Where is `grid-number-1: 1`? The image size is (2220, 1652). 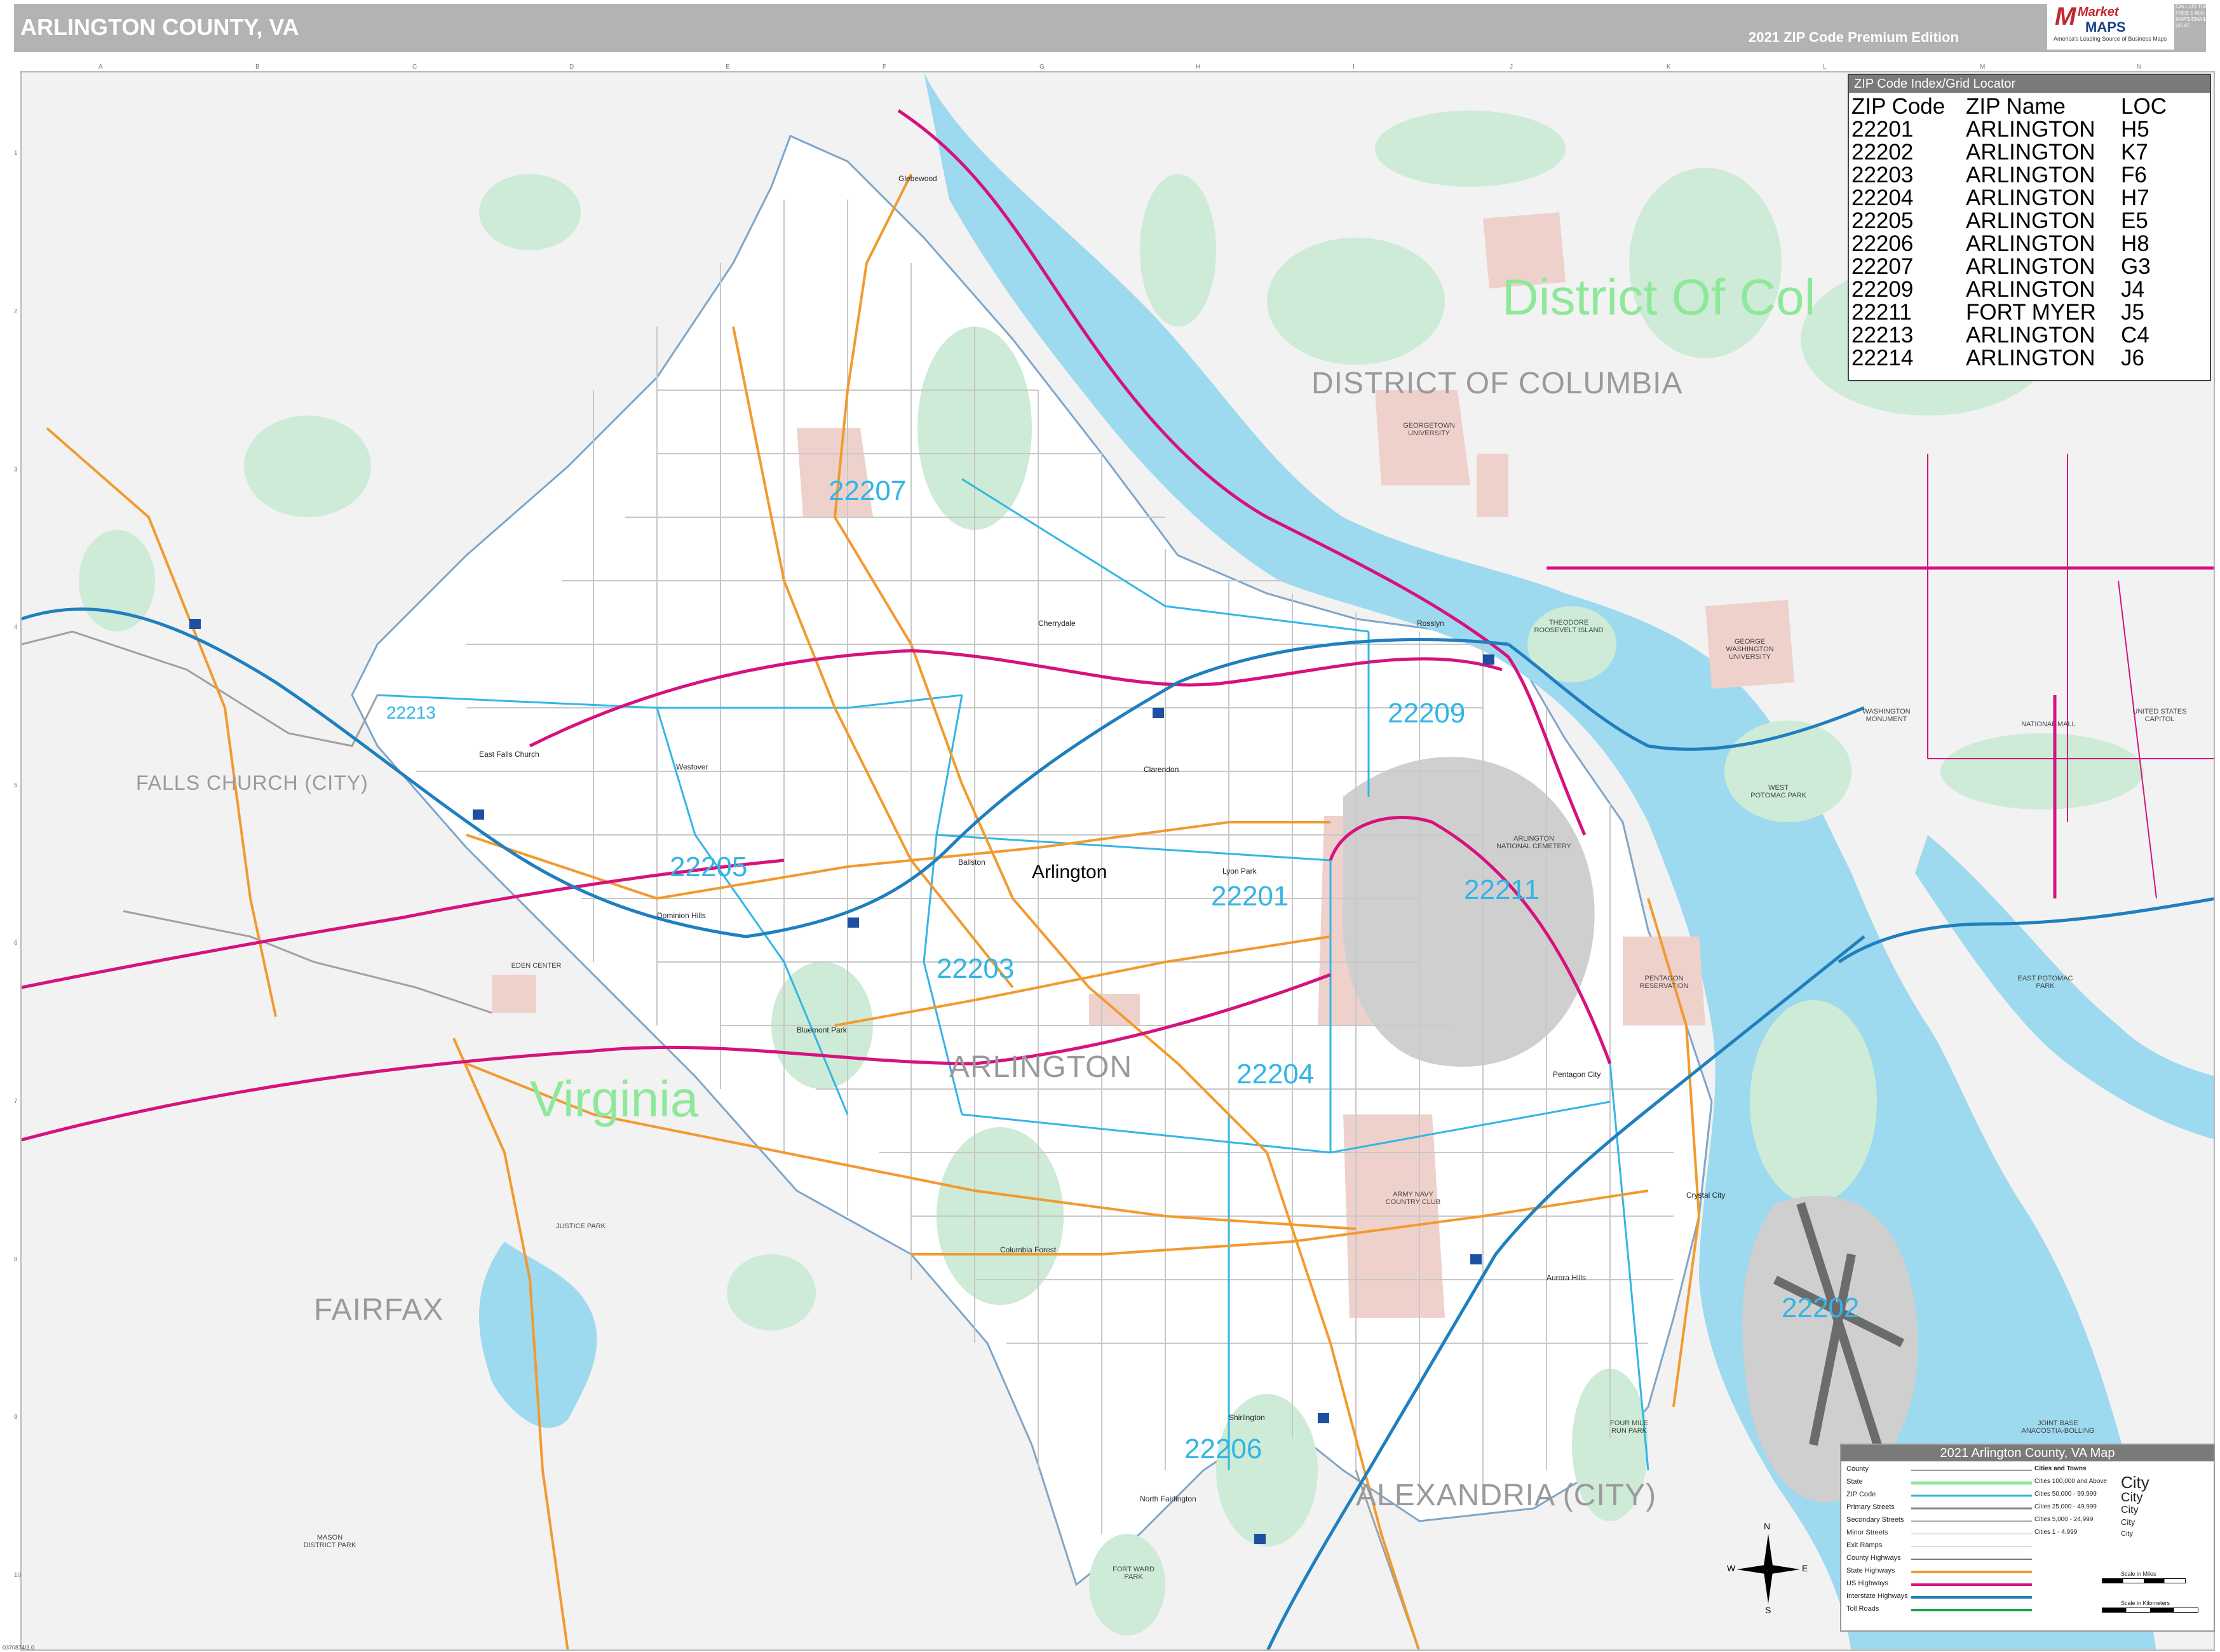 grid-number-1: 1 is located at coordinates (16, 153).